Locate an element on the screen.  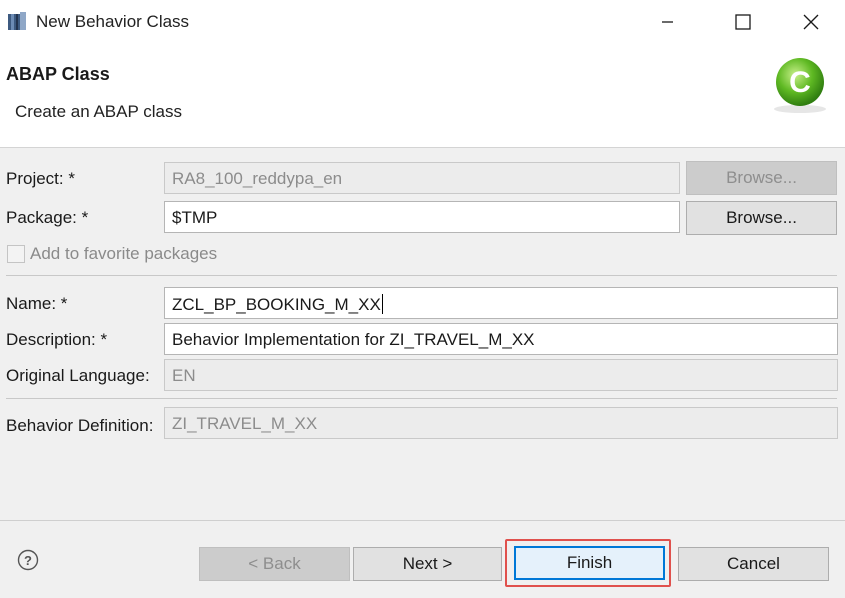
favorite-packages-label: Add to favorite packages is located at coordinates (124, 253).